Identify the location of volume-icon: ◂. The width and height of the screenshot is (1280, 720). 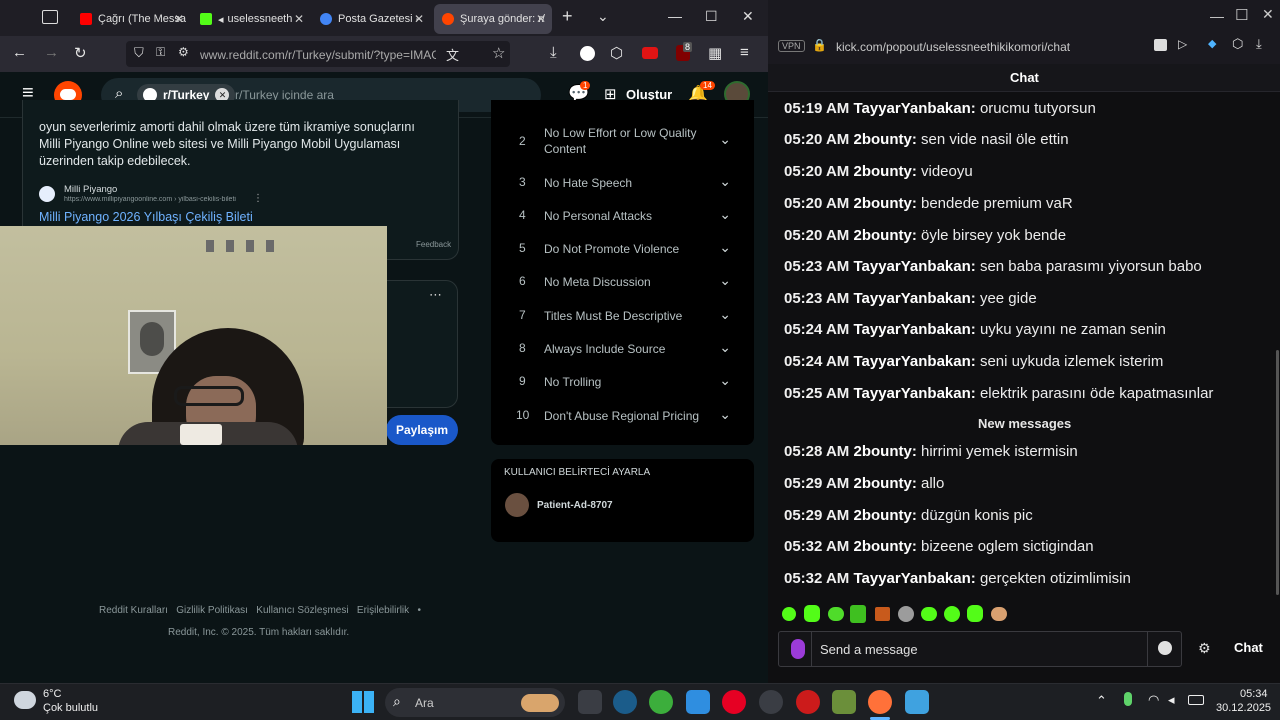
(1171, 700).